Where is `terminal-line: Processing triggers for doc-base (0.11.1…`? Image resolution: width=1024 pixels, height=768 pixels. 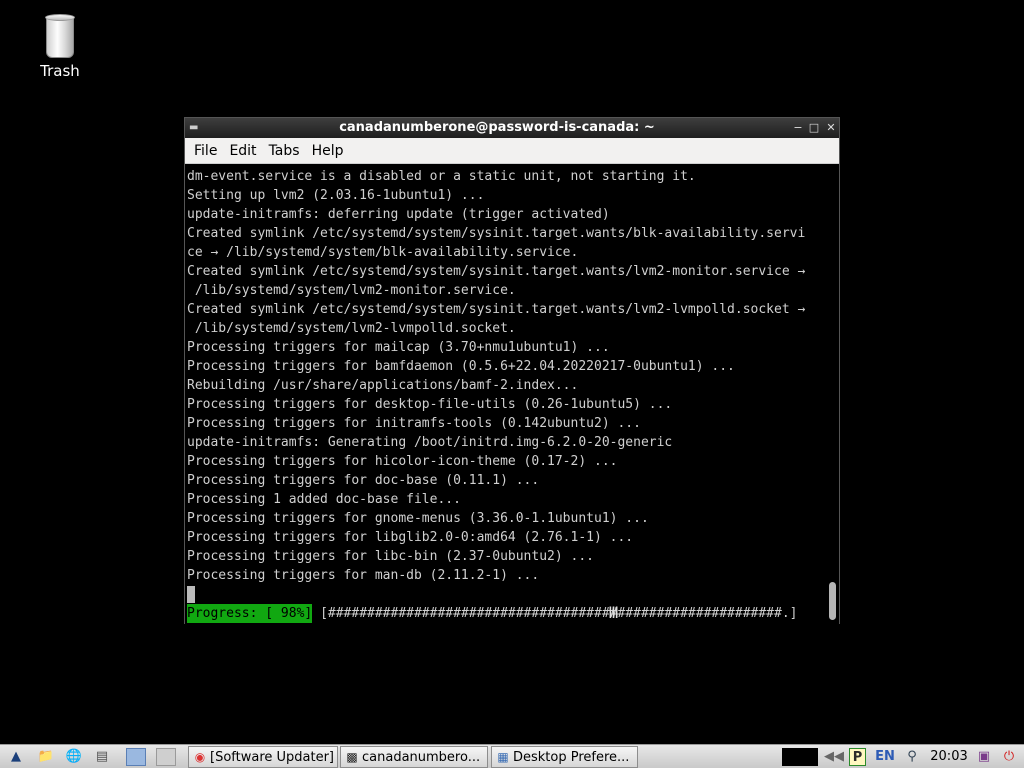 terminal-line: Processing triggers for doc-base (0.11.1… is located at coordinates (363, 480).